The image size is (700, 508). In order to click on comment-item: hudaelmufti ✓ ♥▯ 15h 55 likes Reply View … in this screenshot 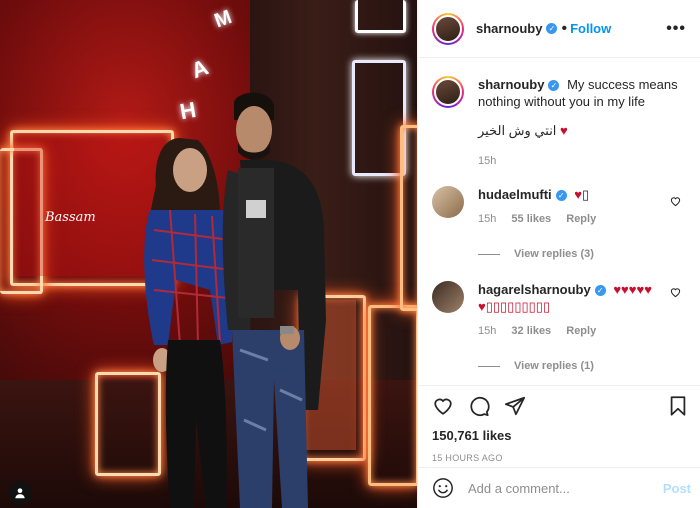, I will do `click(559, 224)`.